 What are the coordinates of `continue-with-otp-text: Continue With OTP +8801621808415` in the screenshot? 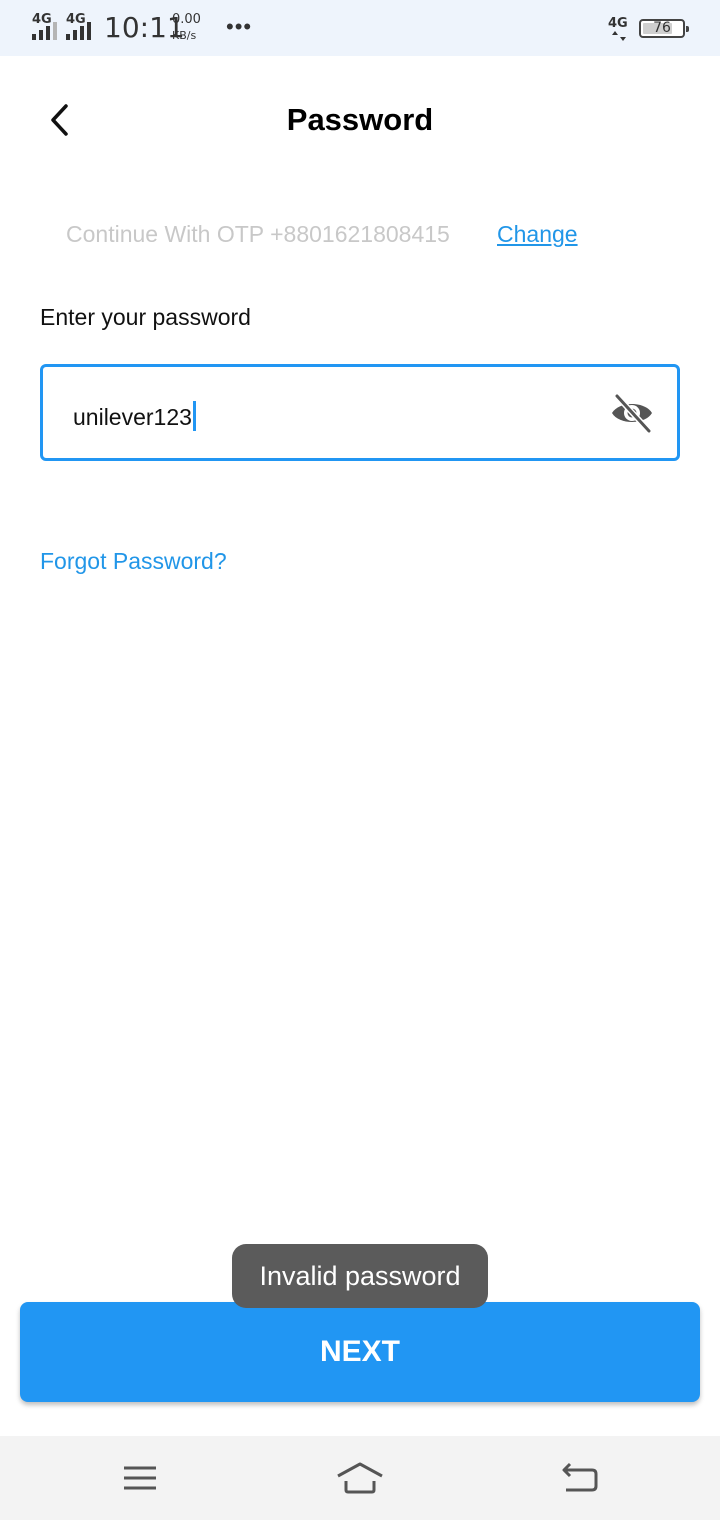 It's located at (258, 234).